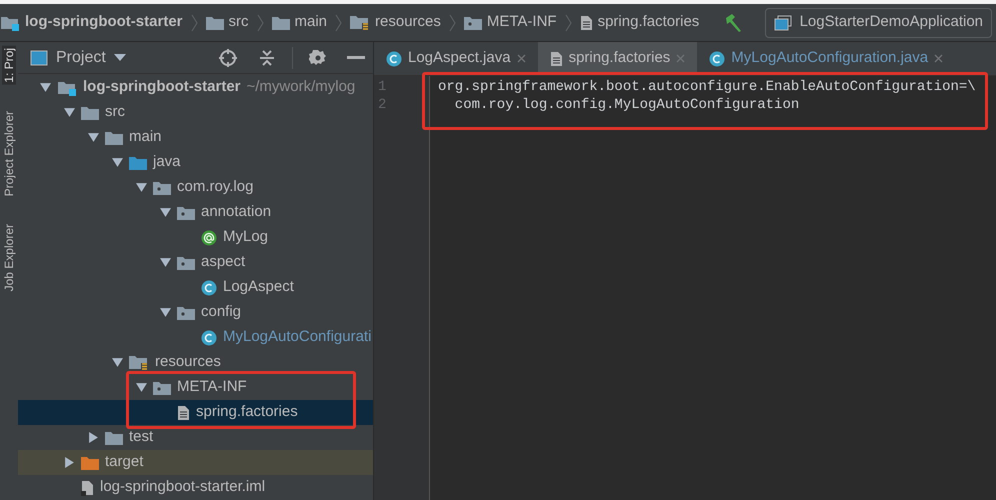 This screenshot has width=996, height=500. What do you see at coordinates (395, 22) in the screenshot?
I see `breadcrumb: resources` at bounding box center [395, 22].